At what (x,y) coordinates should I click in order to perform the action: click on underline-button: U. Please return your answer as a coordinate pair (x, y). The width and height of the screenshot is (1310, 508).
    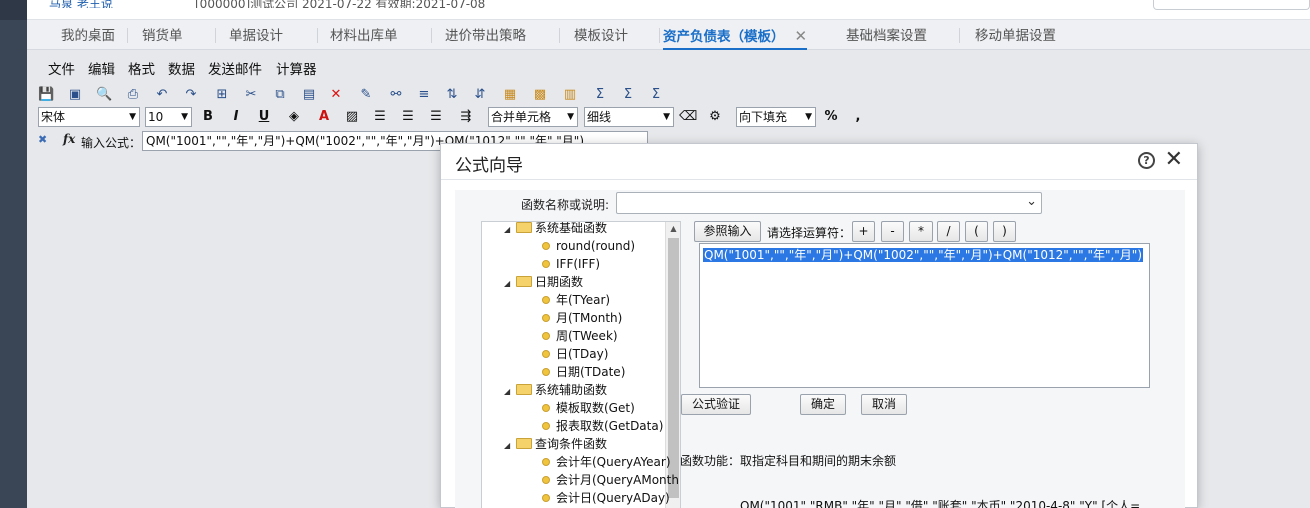
    Looking at the image, I should click on (264, 117).